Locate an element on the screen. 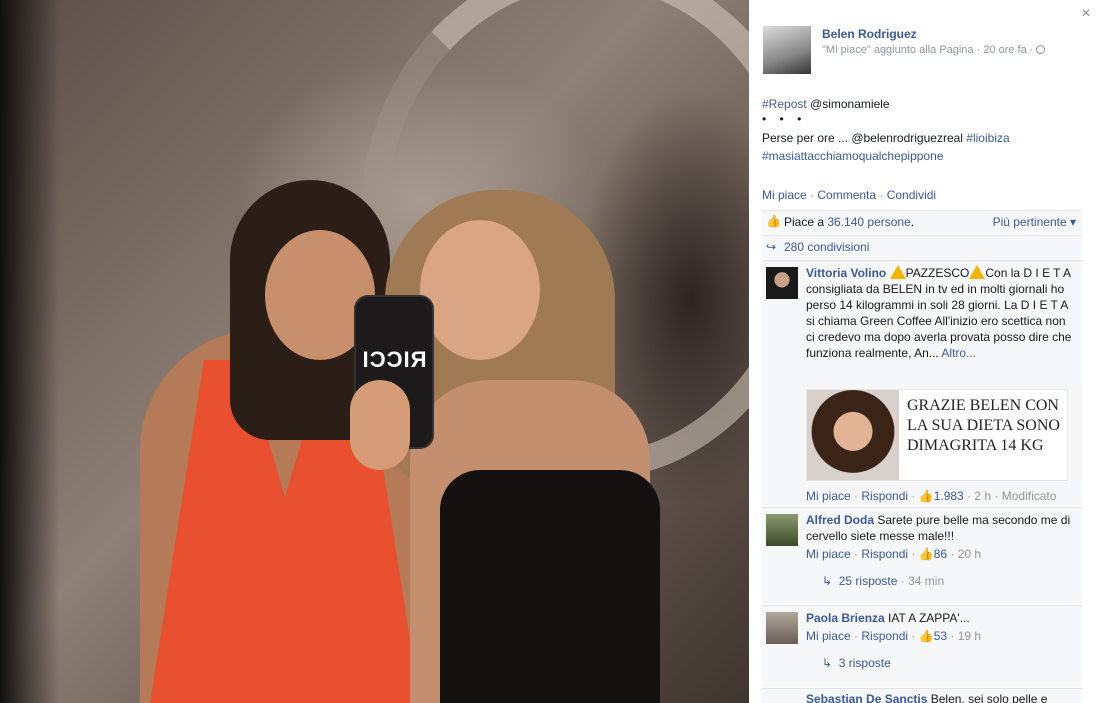 The height and width of the screenshot is (703, 1097). page-name: Belen Rodriguez is located at coordinates (869, 34).